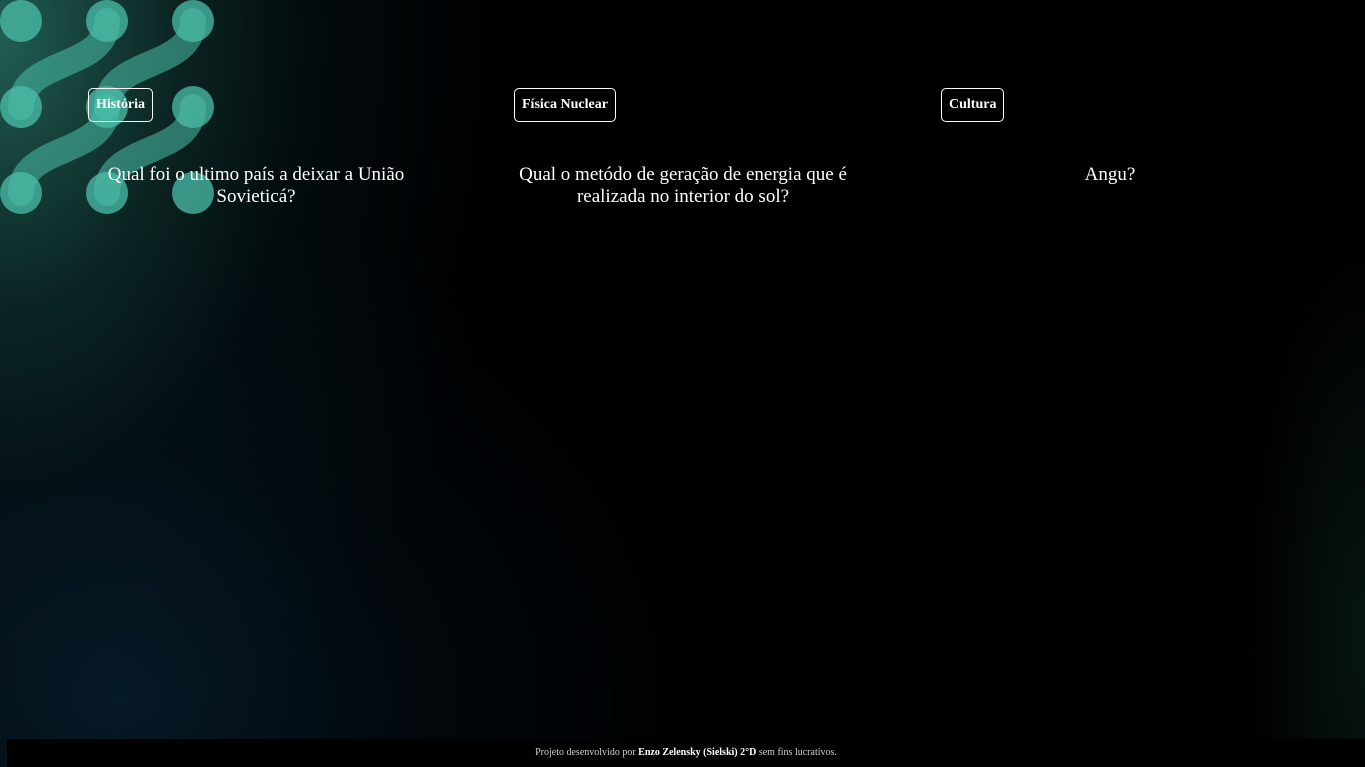  What do you see at coordinates (797, 752) in the screenshot?
I see `footer-suffix: sem fins lucrativos.` at bounding box center [797, 752].